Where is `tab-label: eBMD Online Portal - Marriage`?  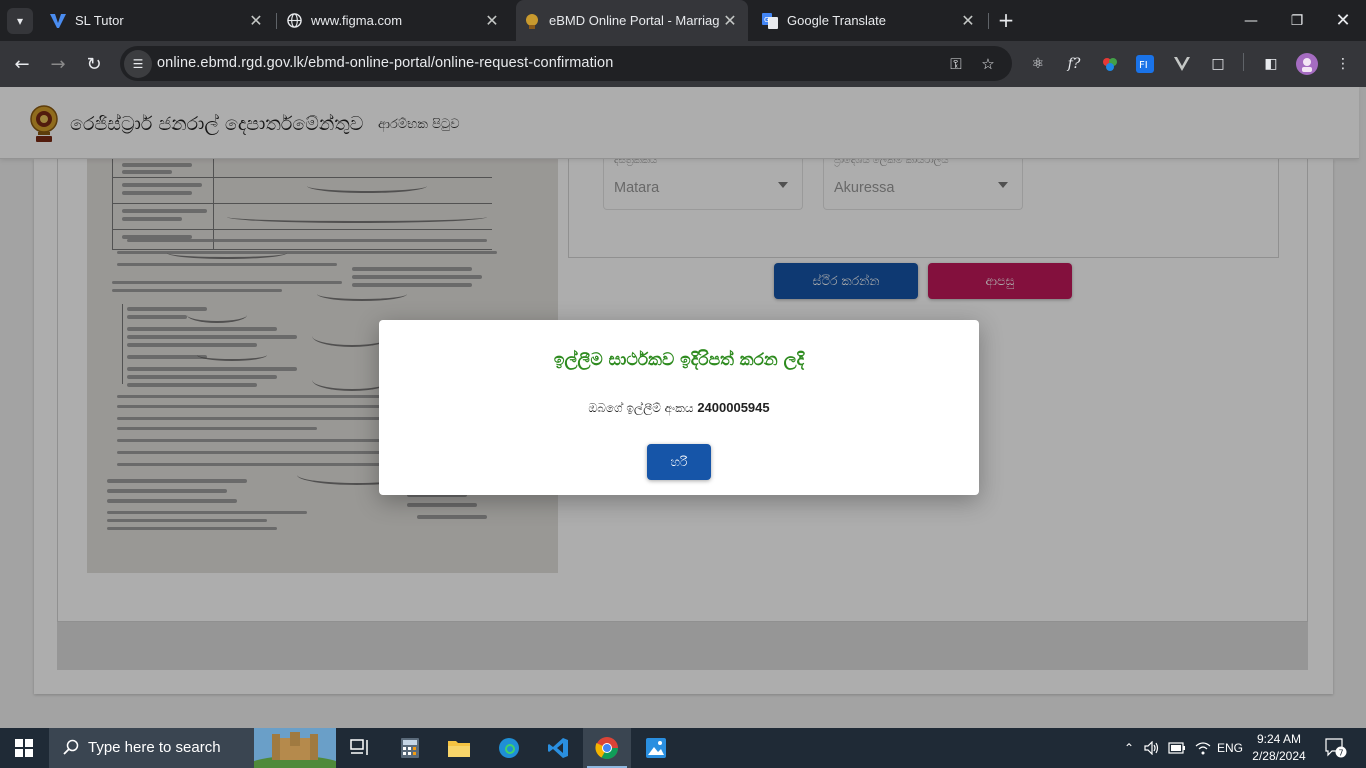 tab-label: eBMD Online Portal - Marriage is located at coordinates (634, 20).